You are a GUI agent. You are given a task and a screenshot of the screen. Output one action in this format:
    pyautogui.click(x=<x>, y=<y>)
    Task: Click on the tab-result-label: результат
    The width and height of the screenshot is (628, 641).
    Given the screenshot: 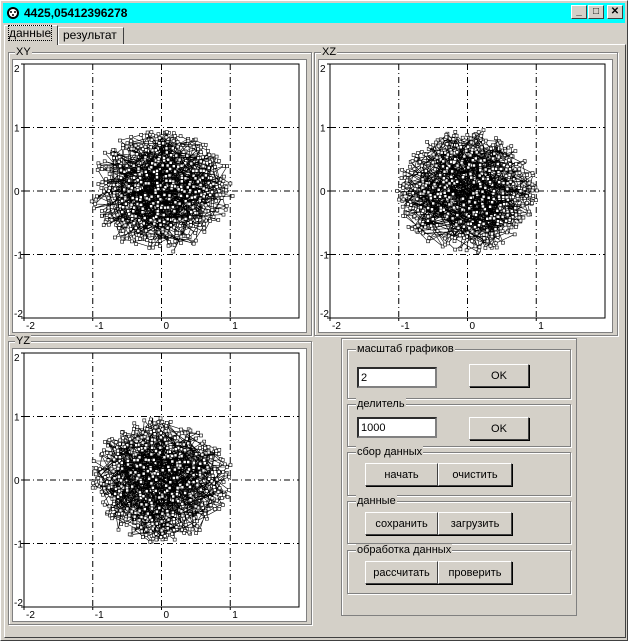 What is the action you would take?
    pyautogui.click(x=90, y=35)
    